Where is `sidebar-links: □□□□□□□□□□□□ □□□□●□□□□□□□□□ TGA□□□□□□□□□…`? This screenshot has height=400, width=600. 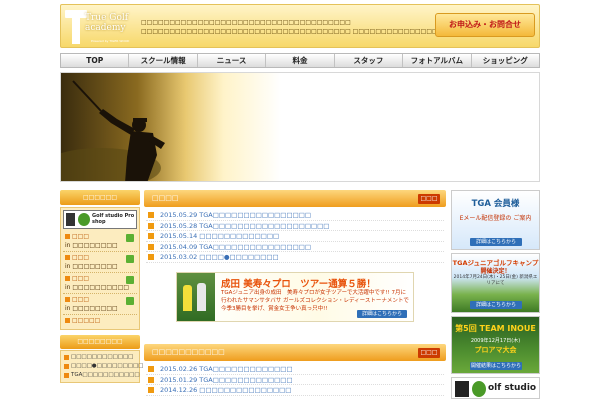 sidebar-links: □□□□□□□□□□□□ □□□□●□□□□□□□□□ TGA□□□□□□□□□… is located at coordinates (101, 366).